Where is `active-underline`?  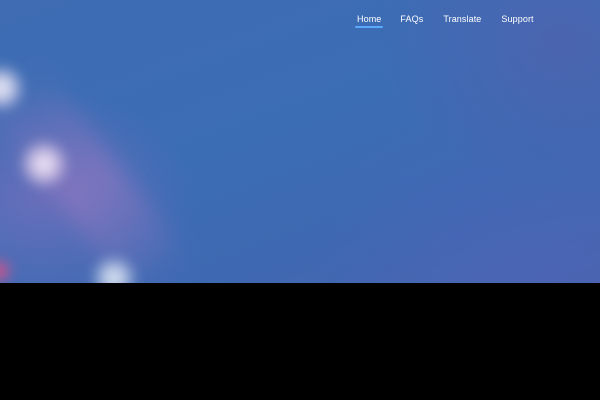 active-underline is located at coordinates (369, 27).